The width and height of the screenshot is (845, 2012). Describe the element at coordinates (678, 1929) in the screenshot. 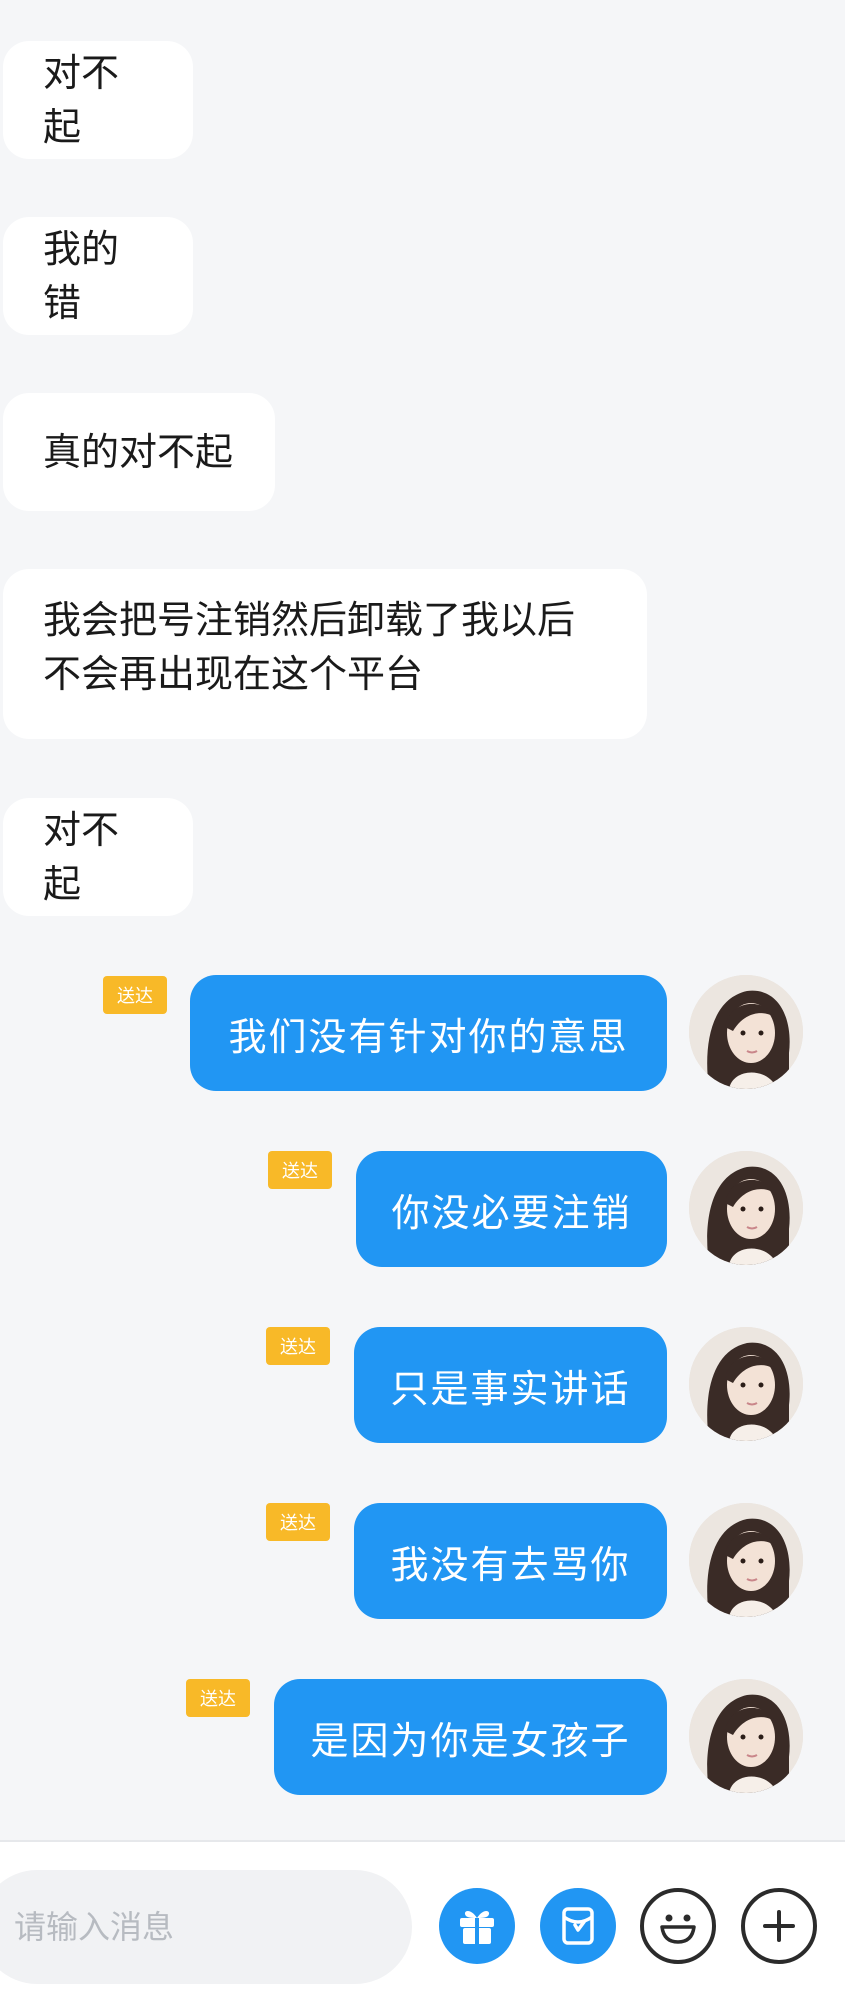

I see `emoji-icon` at that location.